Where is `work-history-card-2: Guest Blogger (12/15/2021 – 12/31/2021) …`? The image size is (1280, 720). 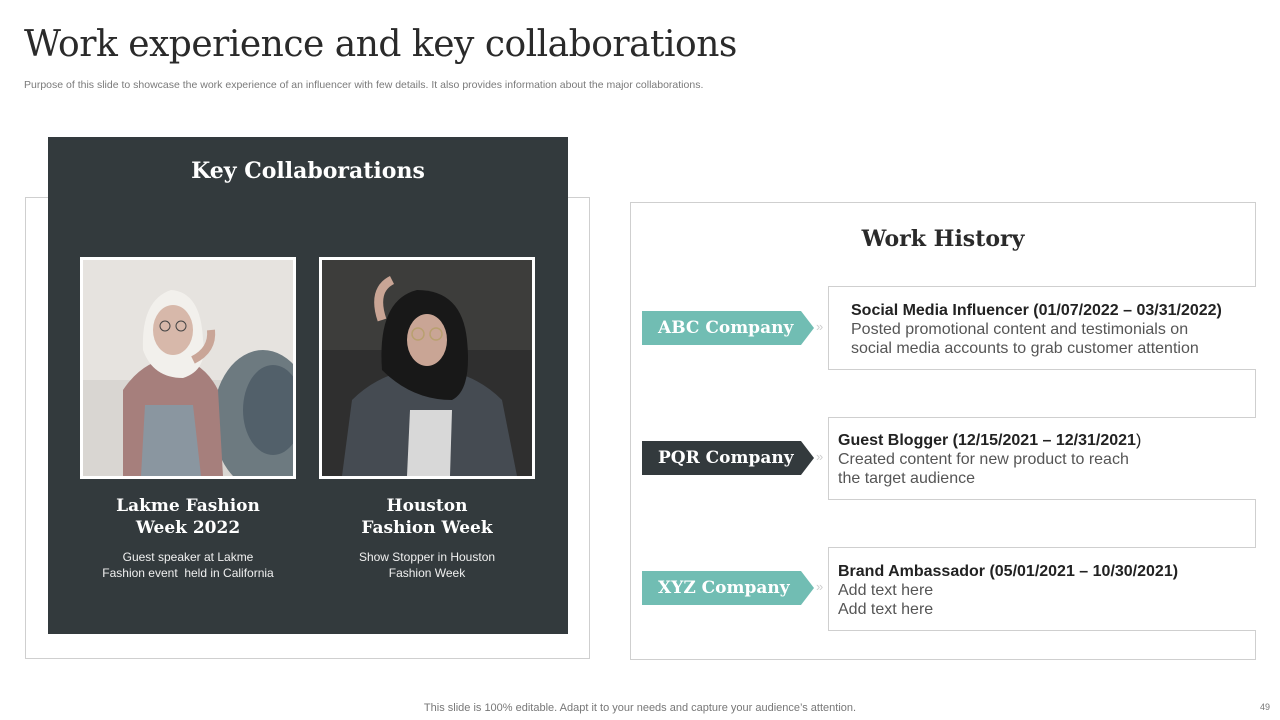 work-history-card-2: Guest Blogger (12/15/2021 – 12/31/2021) … is located at coordinates (1042, 458).